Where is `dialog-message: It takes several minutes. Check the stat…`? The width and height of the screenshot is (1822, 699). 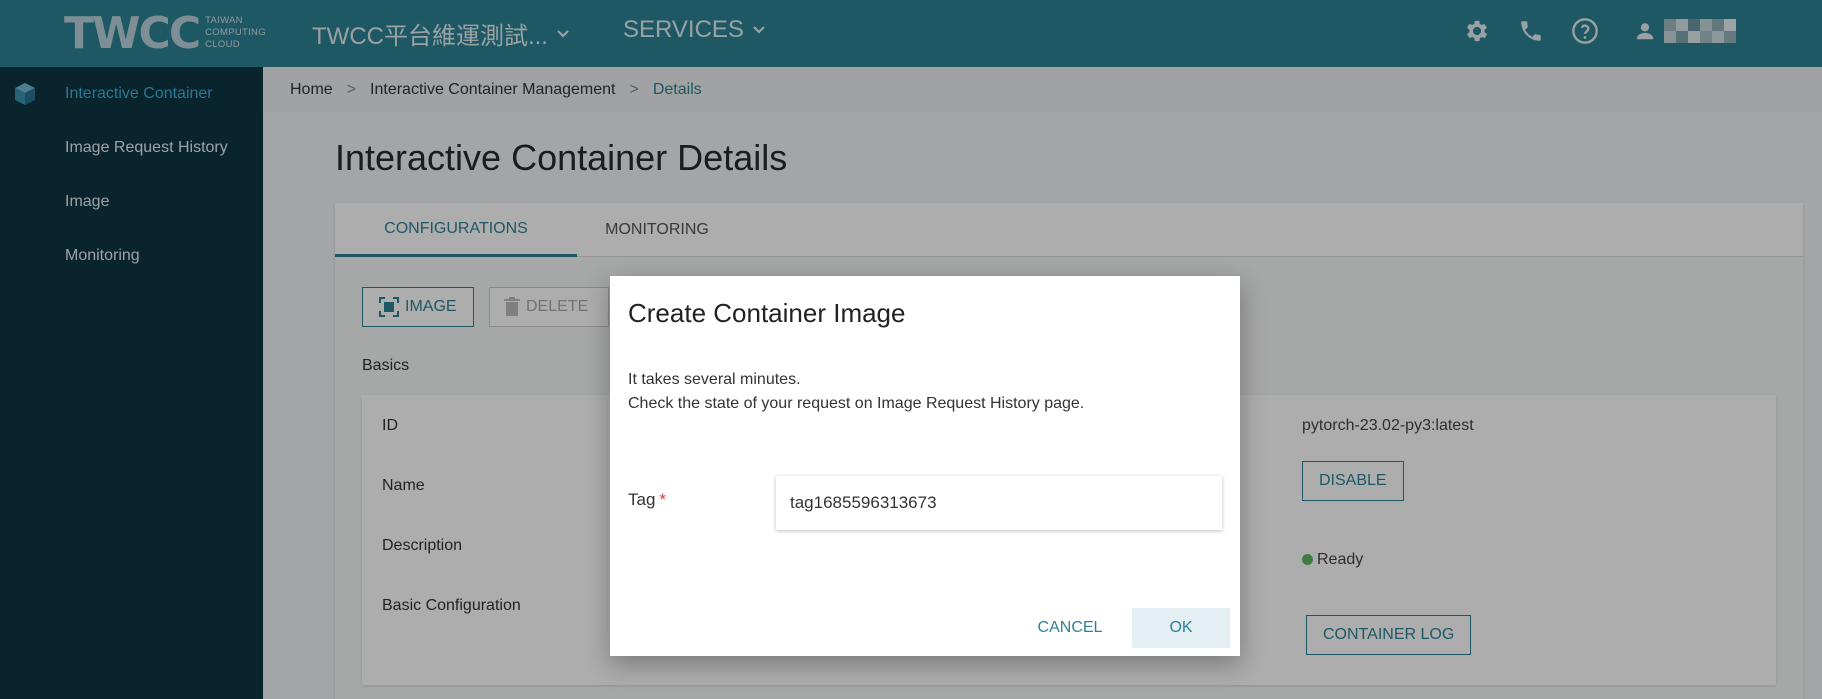 dialog-message: It takes several minutes. Check the stat… is located at coordinates (856, 392).